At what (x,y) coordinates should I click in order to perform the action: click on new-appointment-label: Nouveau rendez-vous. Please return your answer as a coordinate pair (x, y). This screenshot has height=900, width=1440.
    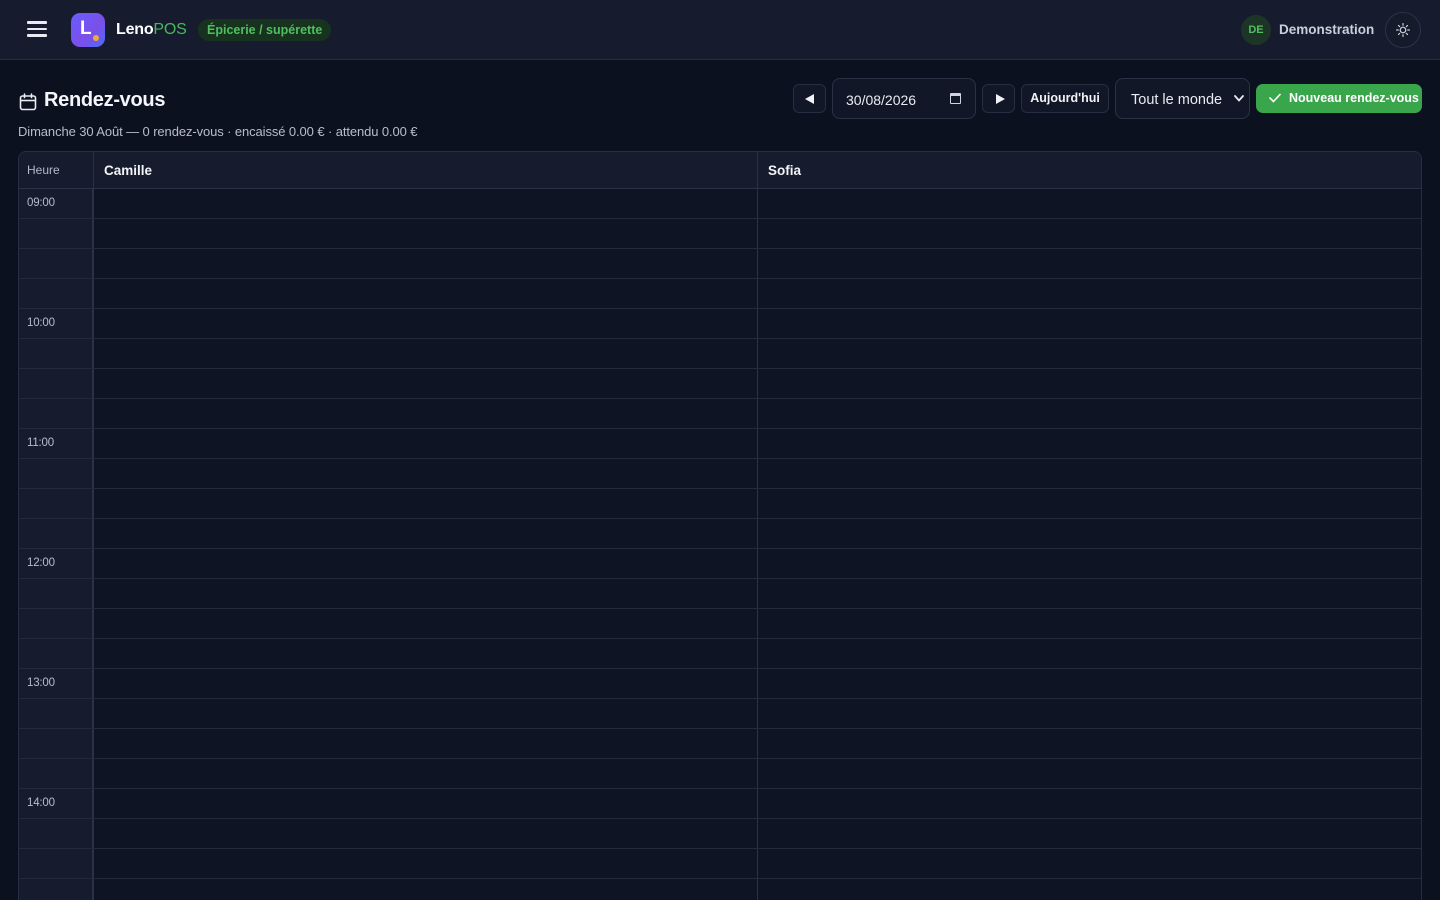
    Looking at the image, I should click on (1354, 98).